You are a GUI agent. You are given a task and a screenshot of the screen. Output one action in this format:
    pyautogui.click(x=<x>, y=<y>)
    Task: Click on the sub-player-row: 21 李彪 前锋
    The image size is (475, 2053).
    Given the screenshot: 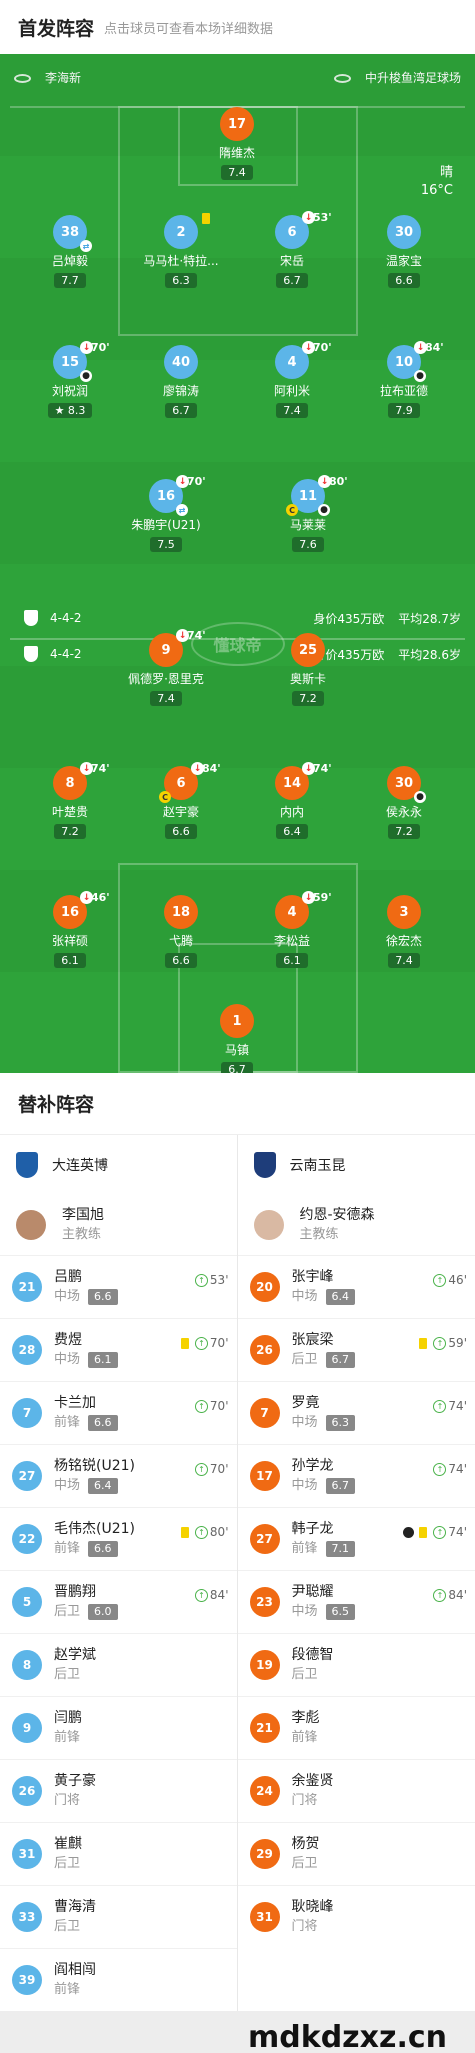 What is the action you would take?
    pyautogui.click(x=356, y=1727)
    